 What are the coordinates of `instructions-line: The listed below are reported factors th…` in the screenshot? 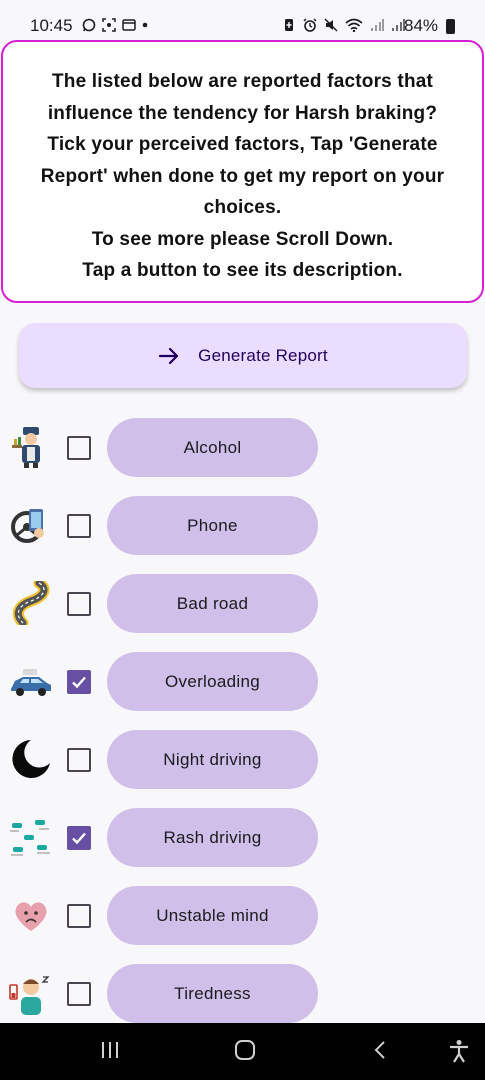 It's located at (242, 81).